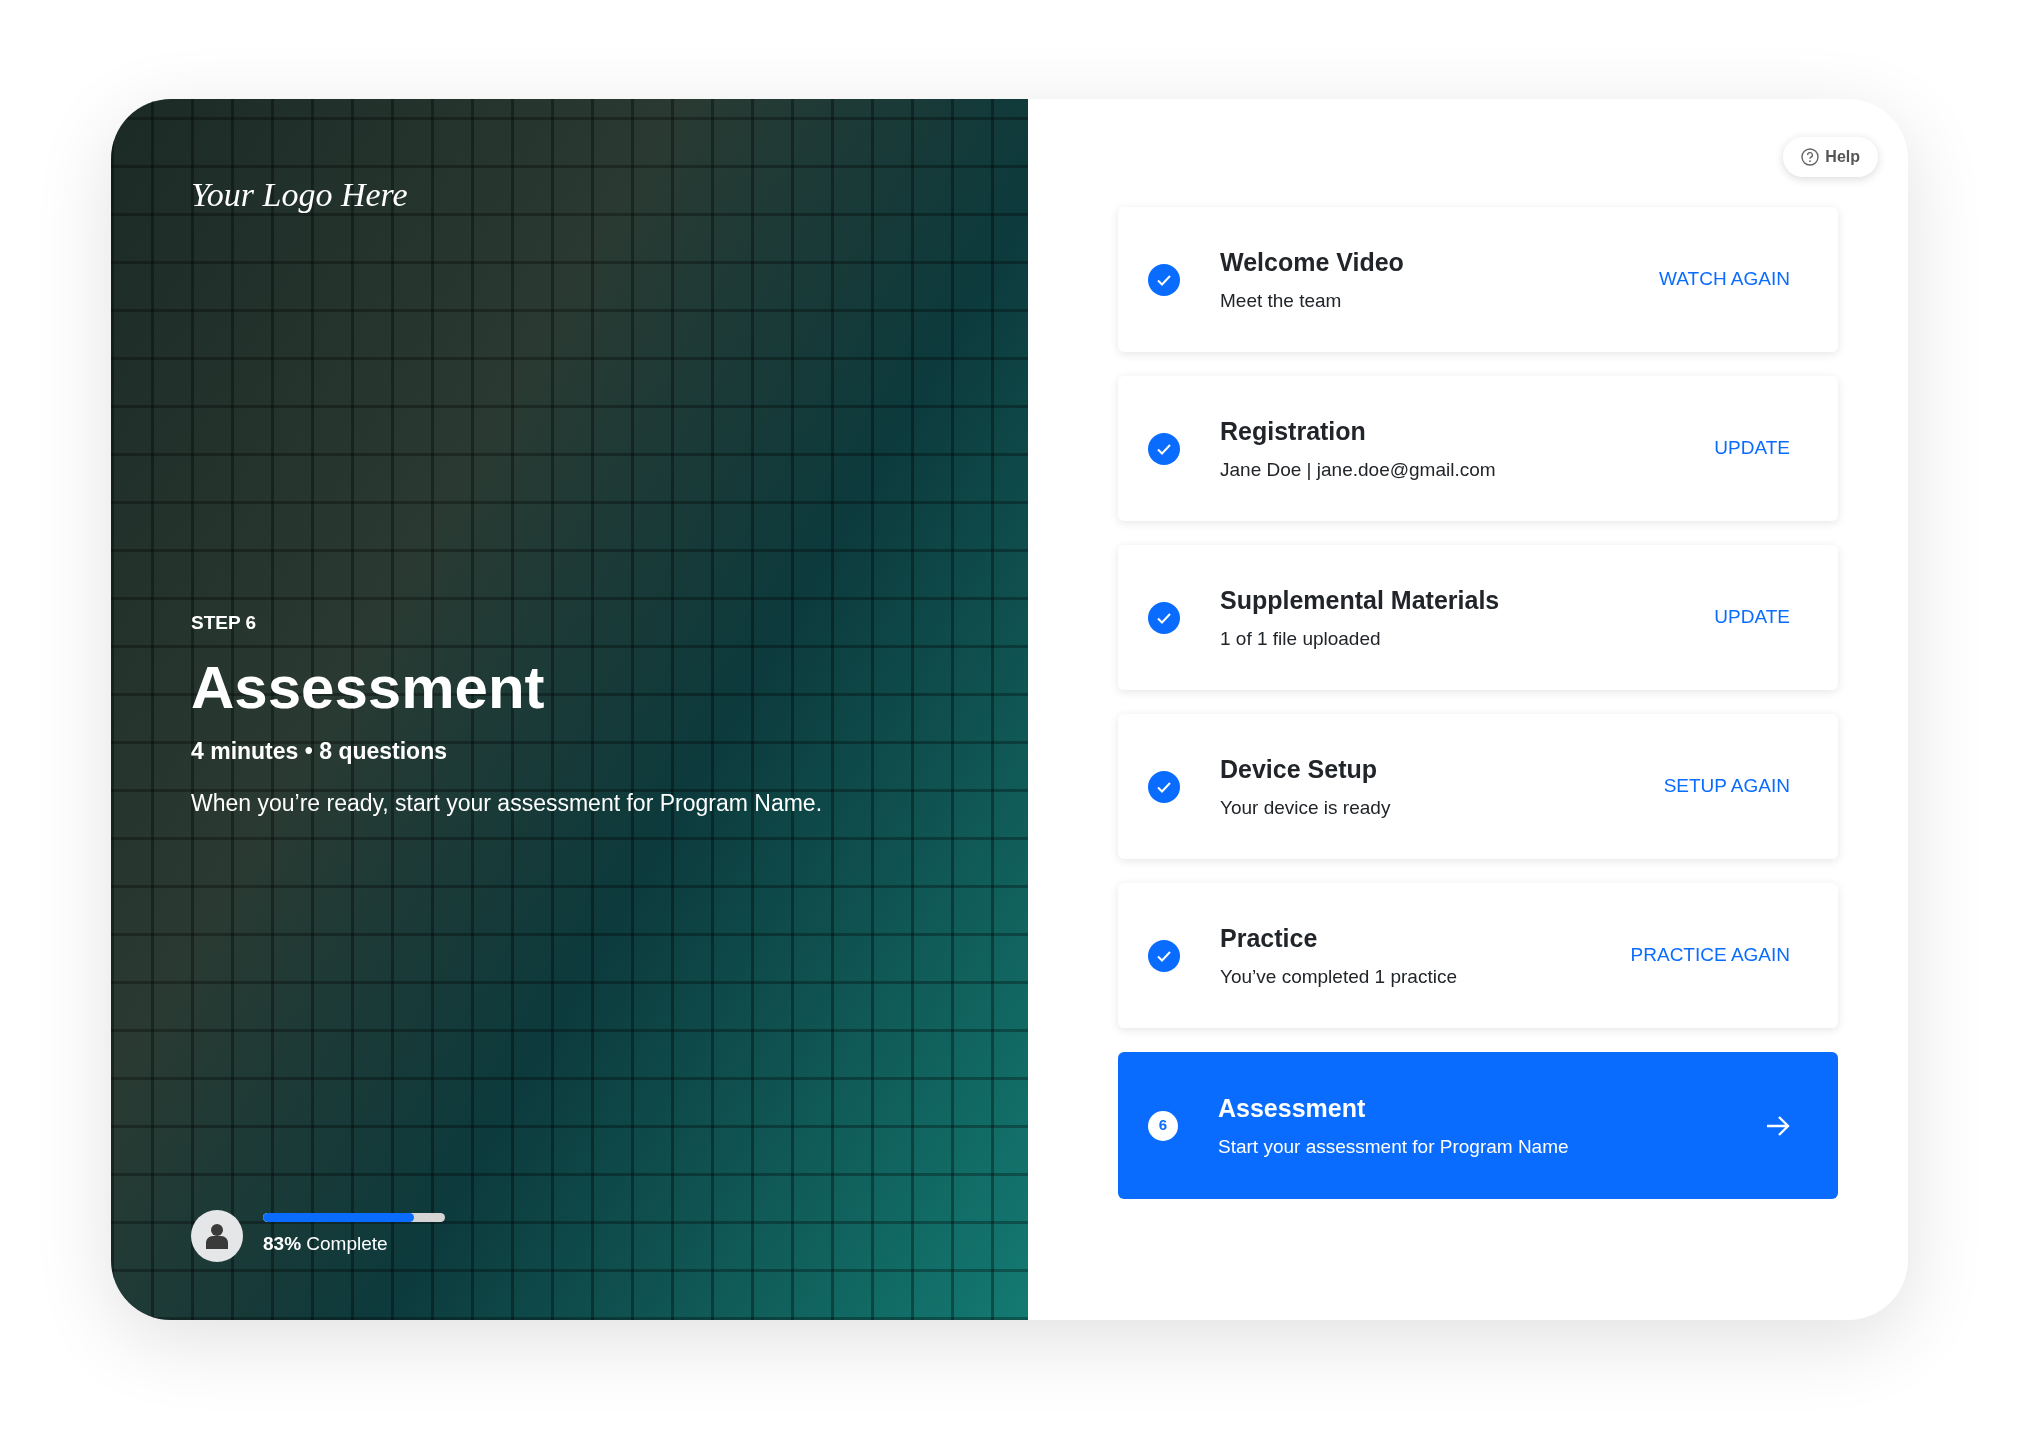  What do you see at coordinates (1810, 157) in the screenshot?
I see `help-icon` at bounding box center [1810, 157].